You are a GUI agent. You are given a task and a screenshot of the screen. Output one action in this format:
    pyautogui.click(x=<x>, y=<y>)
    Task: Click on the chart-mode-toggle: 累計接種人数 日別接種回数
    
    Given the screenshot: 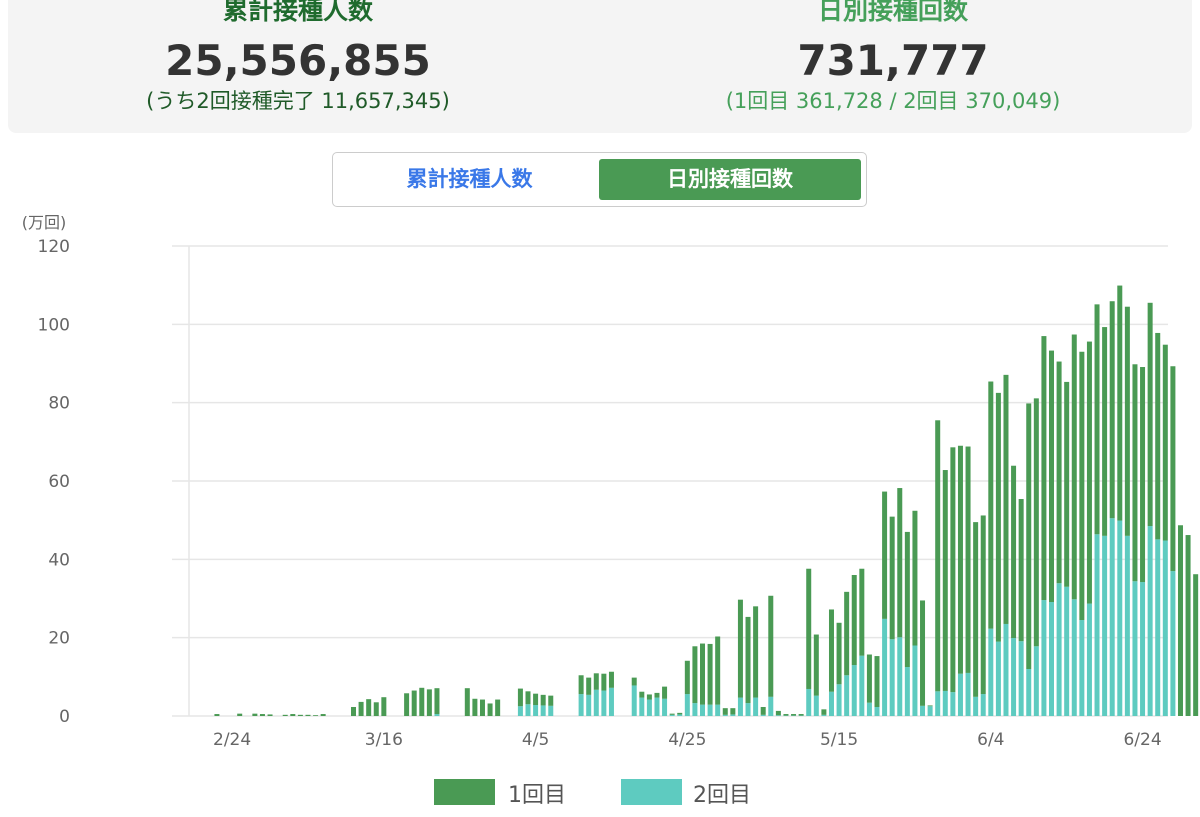 What is the action you would take?
    pyautogui.click(x=599, y=179)
    